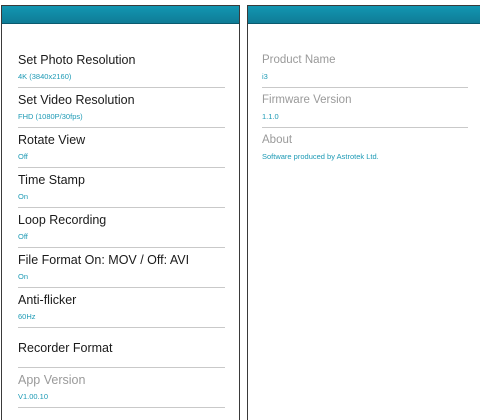  Describe the element at coordinates (33, 396) in the screenshot. I see `setting-value: V1.00.10` at that location.